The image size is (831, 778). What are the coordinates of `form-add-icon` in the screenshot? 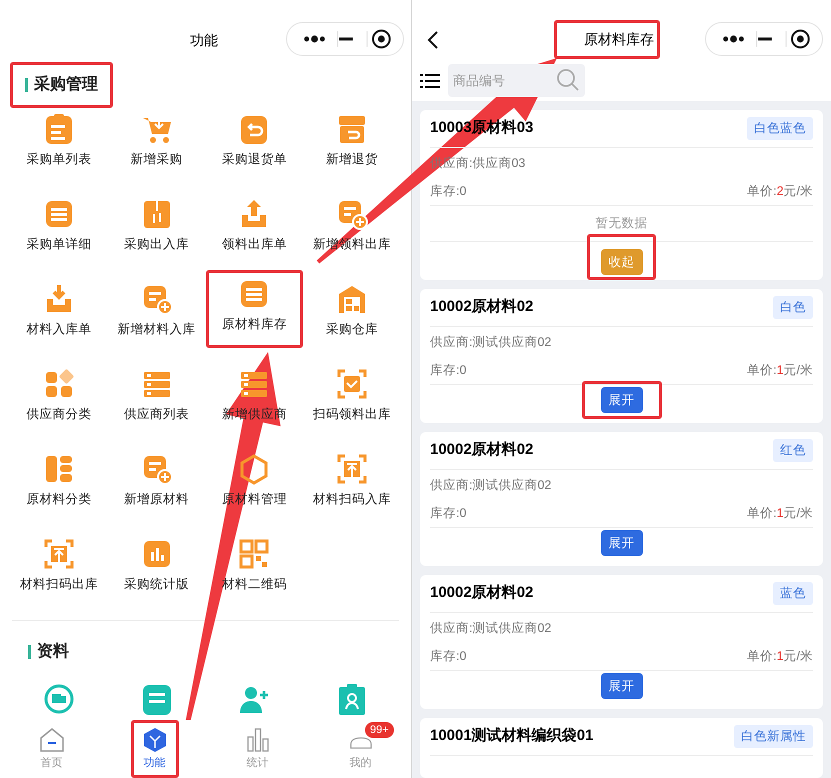 It's located at (352, 214).